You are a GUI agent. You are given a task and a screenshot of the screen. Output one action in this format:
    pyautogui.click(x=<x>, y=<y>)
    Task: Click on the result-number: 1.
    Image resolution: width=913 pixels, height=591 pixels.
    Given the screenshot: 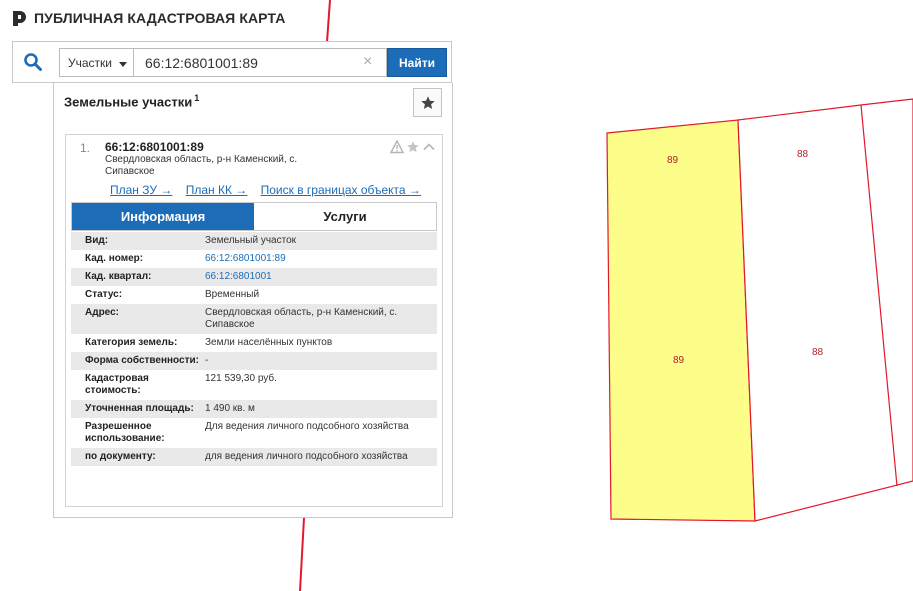 What is the action you would take?
    pyautogui.click(x=85, y=148)
    